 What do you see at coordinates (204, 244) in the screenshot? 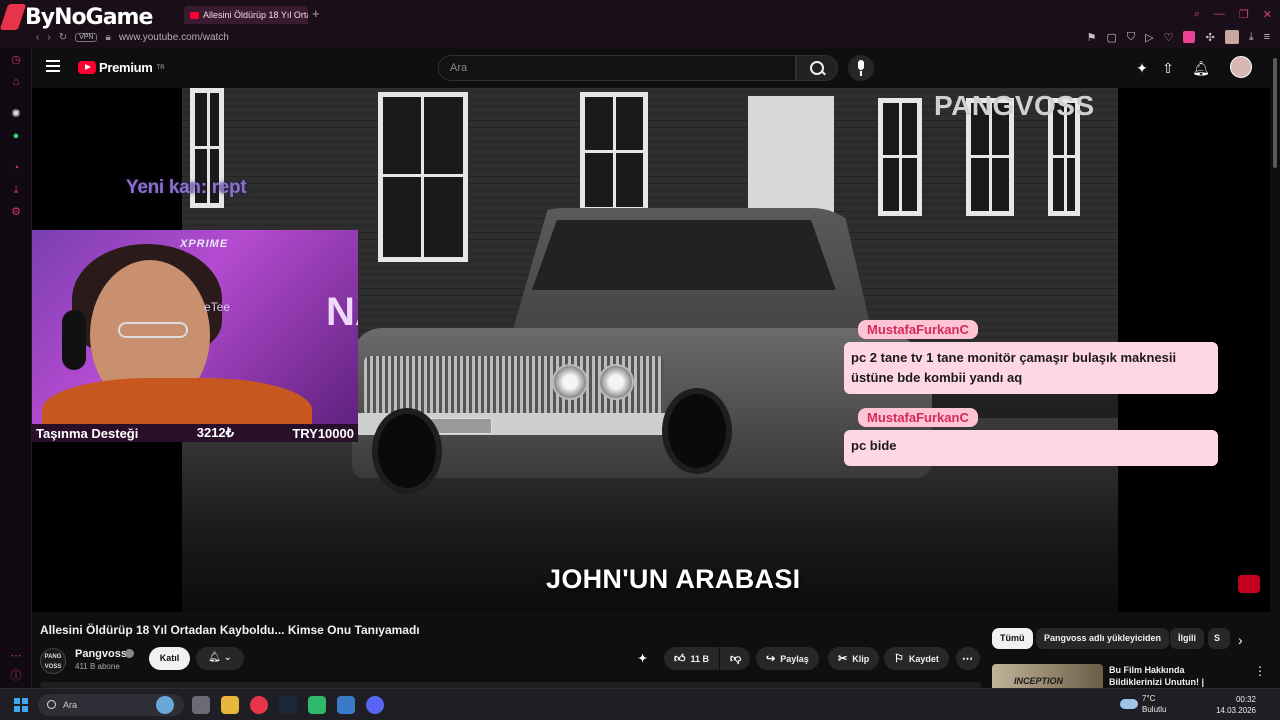
I see `webcam-brand: XPRIME` at bounding box center [204, 244].